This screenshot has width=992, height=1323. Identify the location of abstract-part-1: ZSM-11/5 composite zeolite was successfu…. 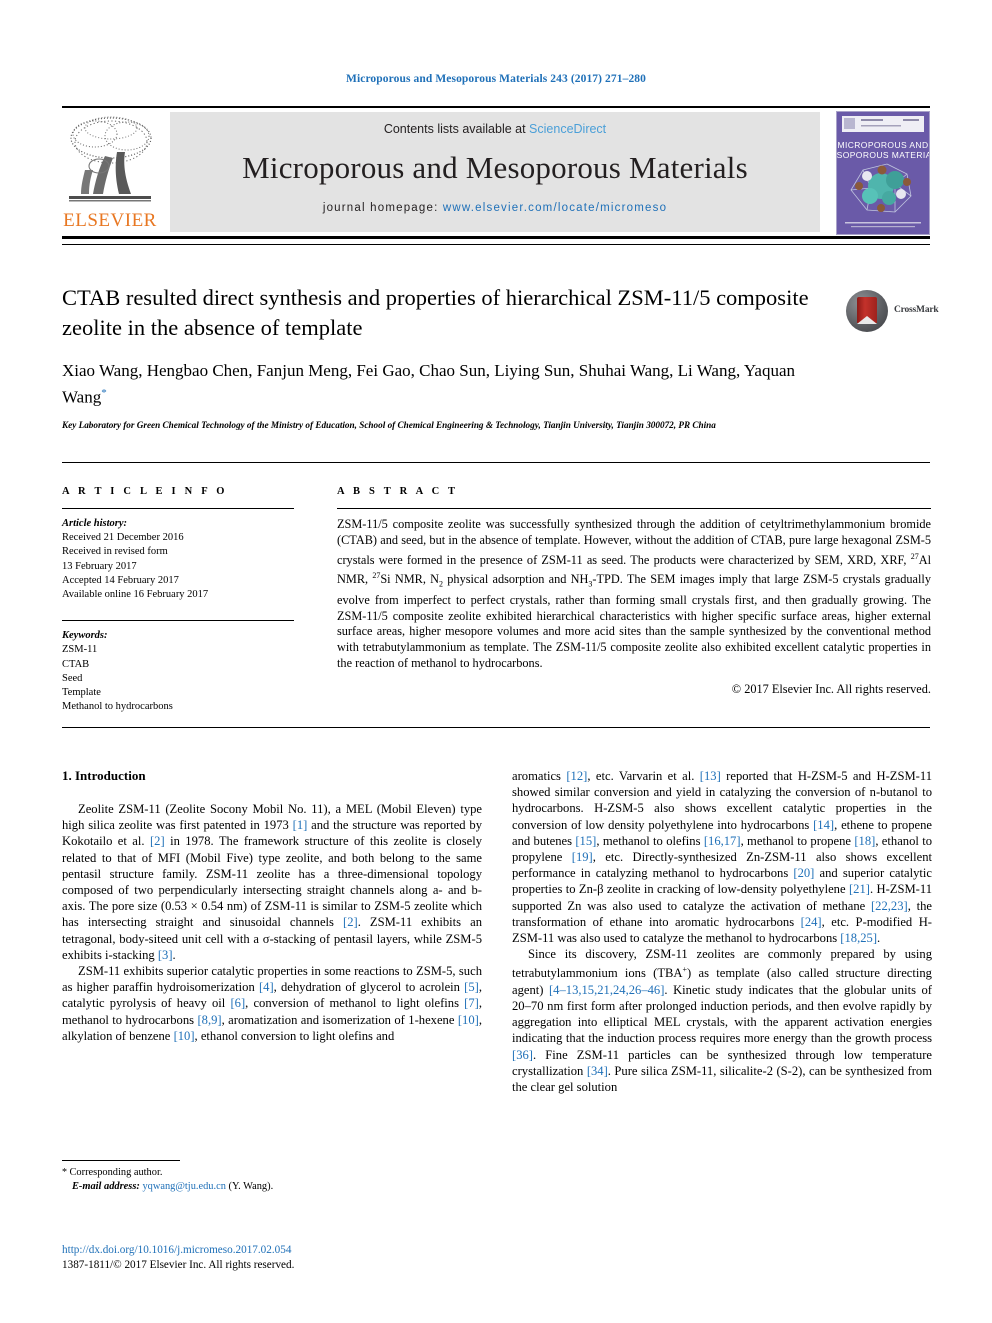
(634, 542).